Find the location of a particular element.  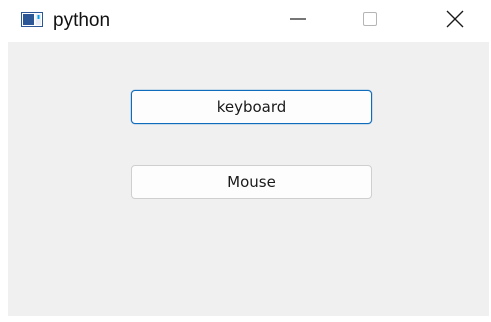

mouse-button: Mouse is located at coordinates (251, 182).